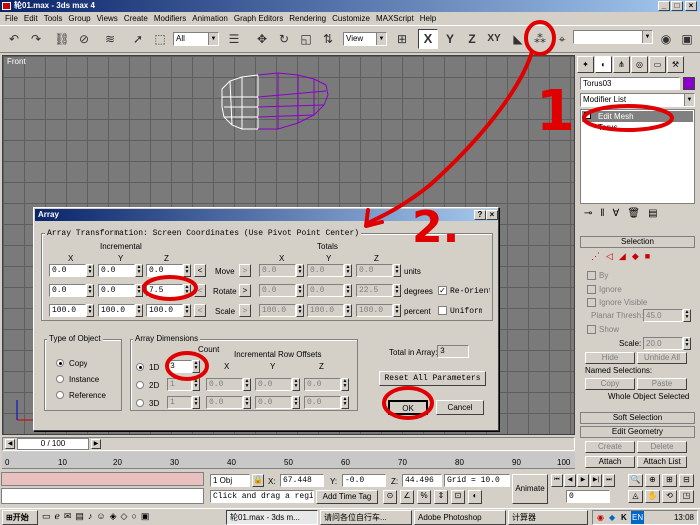 Image resolution: width=700 pixels, height=525 pixels. I want to click on rotate-tot-z-field: 22.5, so click(374, 290).